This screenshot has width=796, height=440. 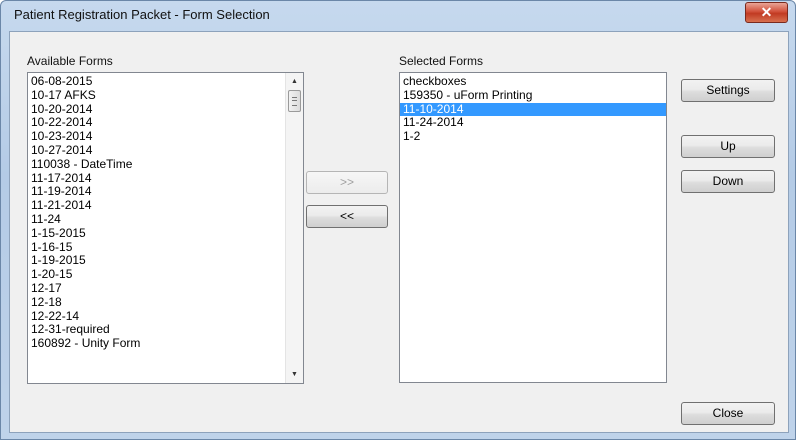 I want to click on available-forms-label: Available Forms, so click(x=70, y=61).